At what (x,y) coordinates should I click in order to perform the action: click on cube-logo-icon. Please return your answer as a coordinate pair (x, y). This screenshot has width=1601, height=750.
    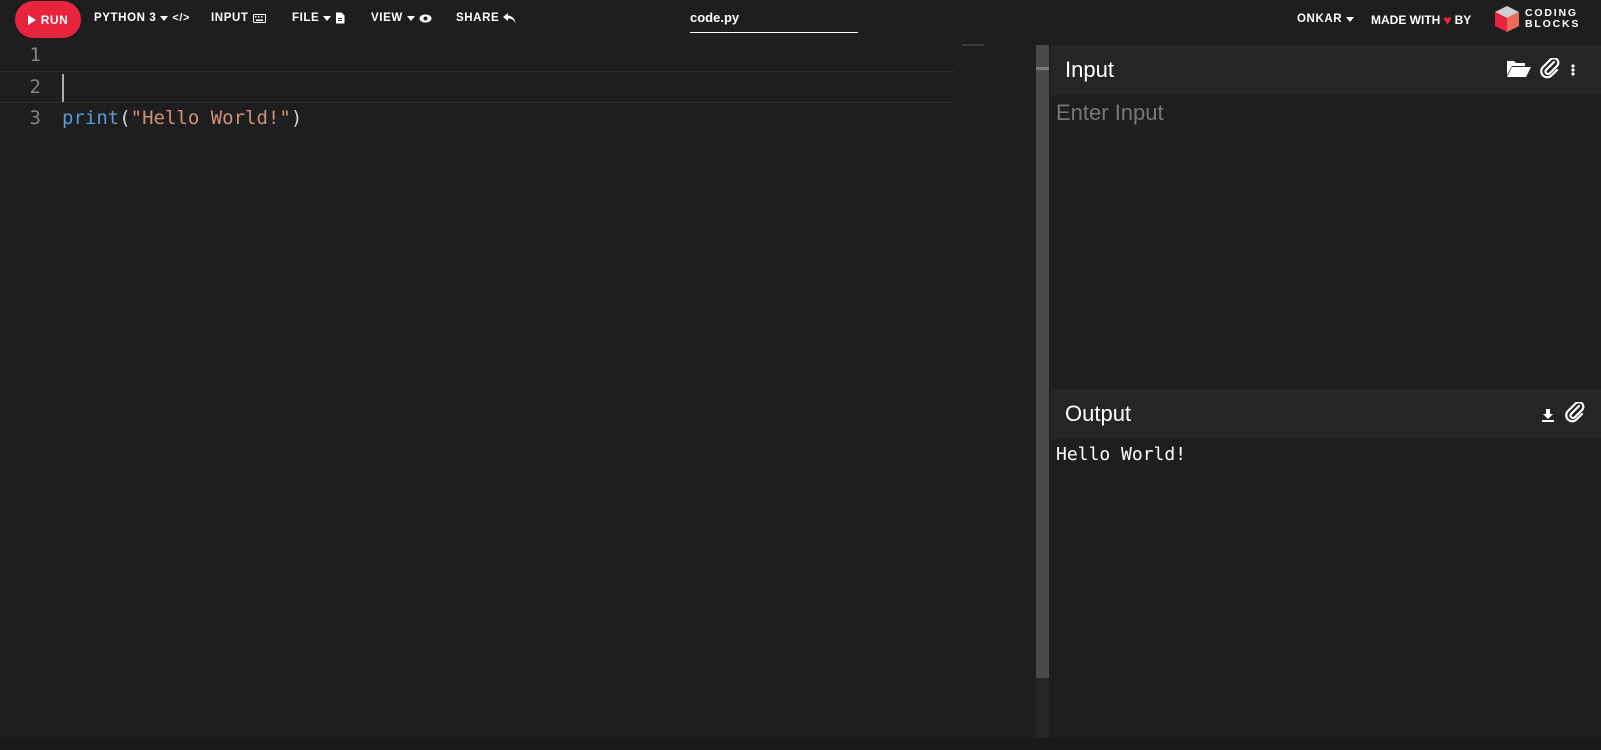
    Looking at the image, I should click on (1507, 19).